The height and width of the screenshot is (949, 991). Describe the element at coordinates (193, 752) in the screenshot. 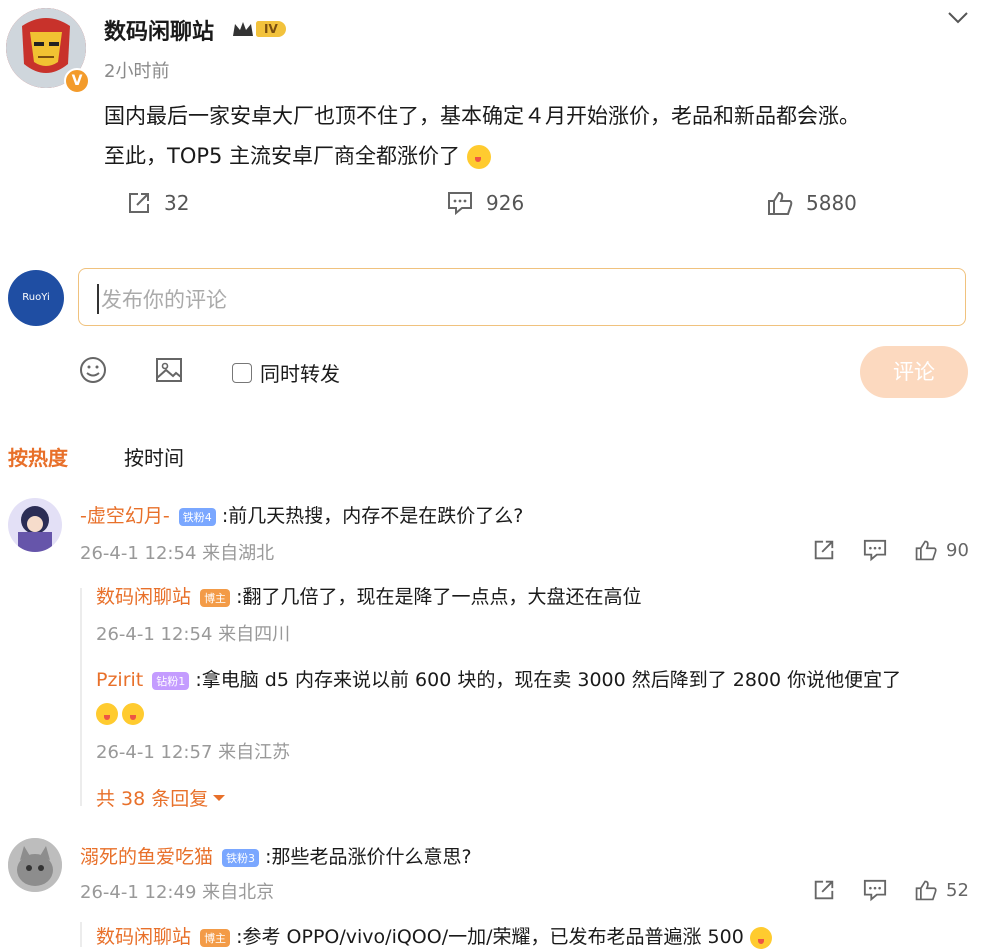

I see `reply-meta: 26-4-1 12:57 来自江苏` at that location.